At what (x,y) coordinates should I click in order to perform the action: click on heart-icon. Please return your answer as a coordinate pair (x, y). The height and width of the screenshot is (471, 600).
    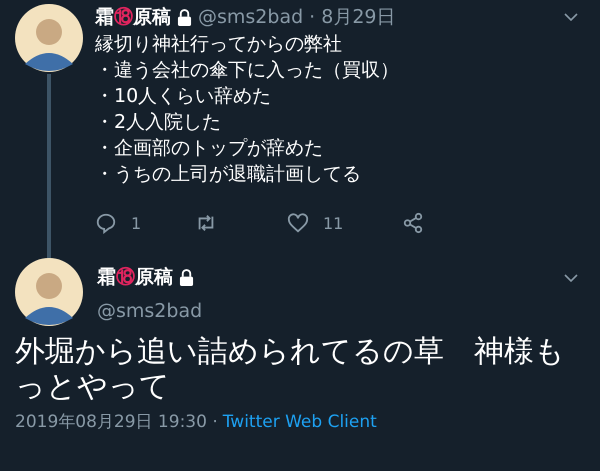
    Looking at the image, I should click on (298, 223).